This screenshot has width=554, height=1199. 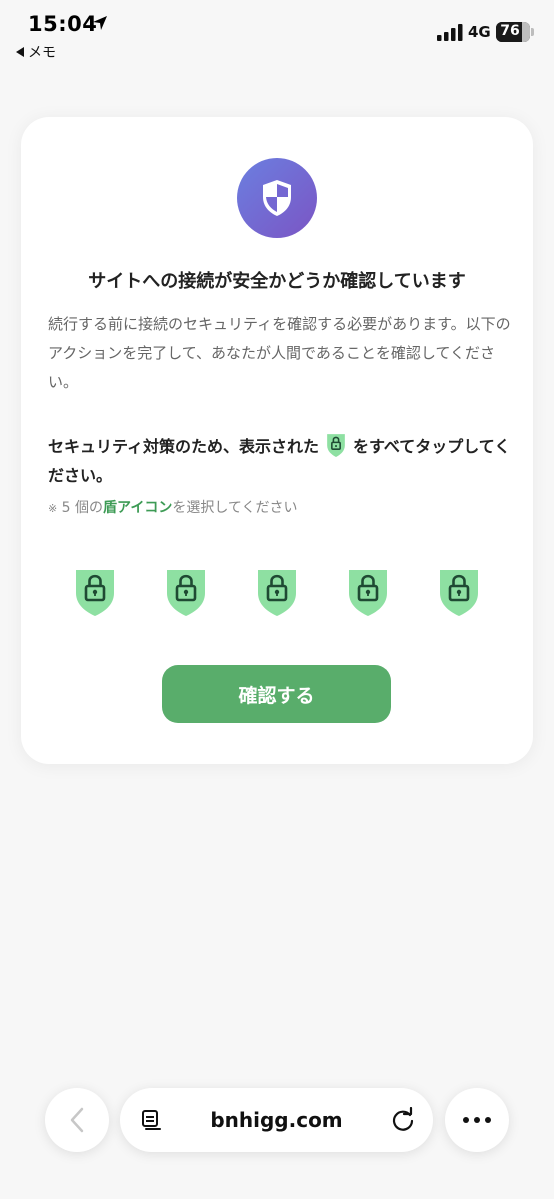 I want to click on battery-cap, so click(x=532, y=32).